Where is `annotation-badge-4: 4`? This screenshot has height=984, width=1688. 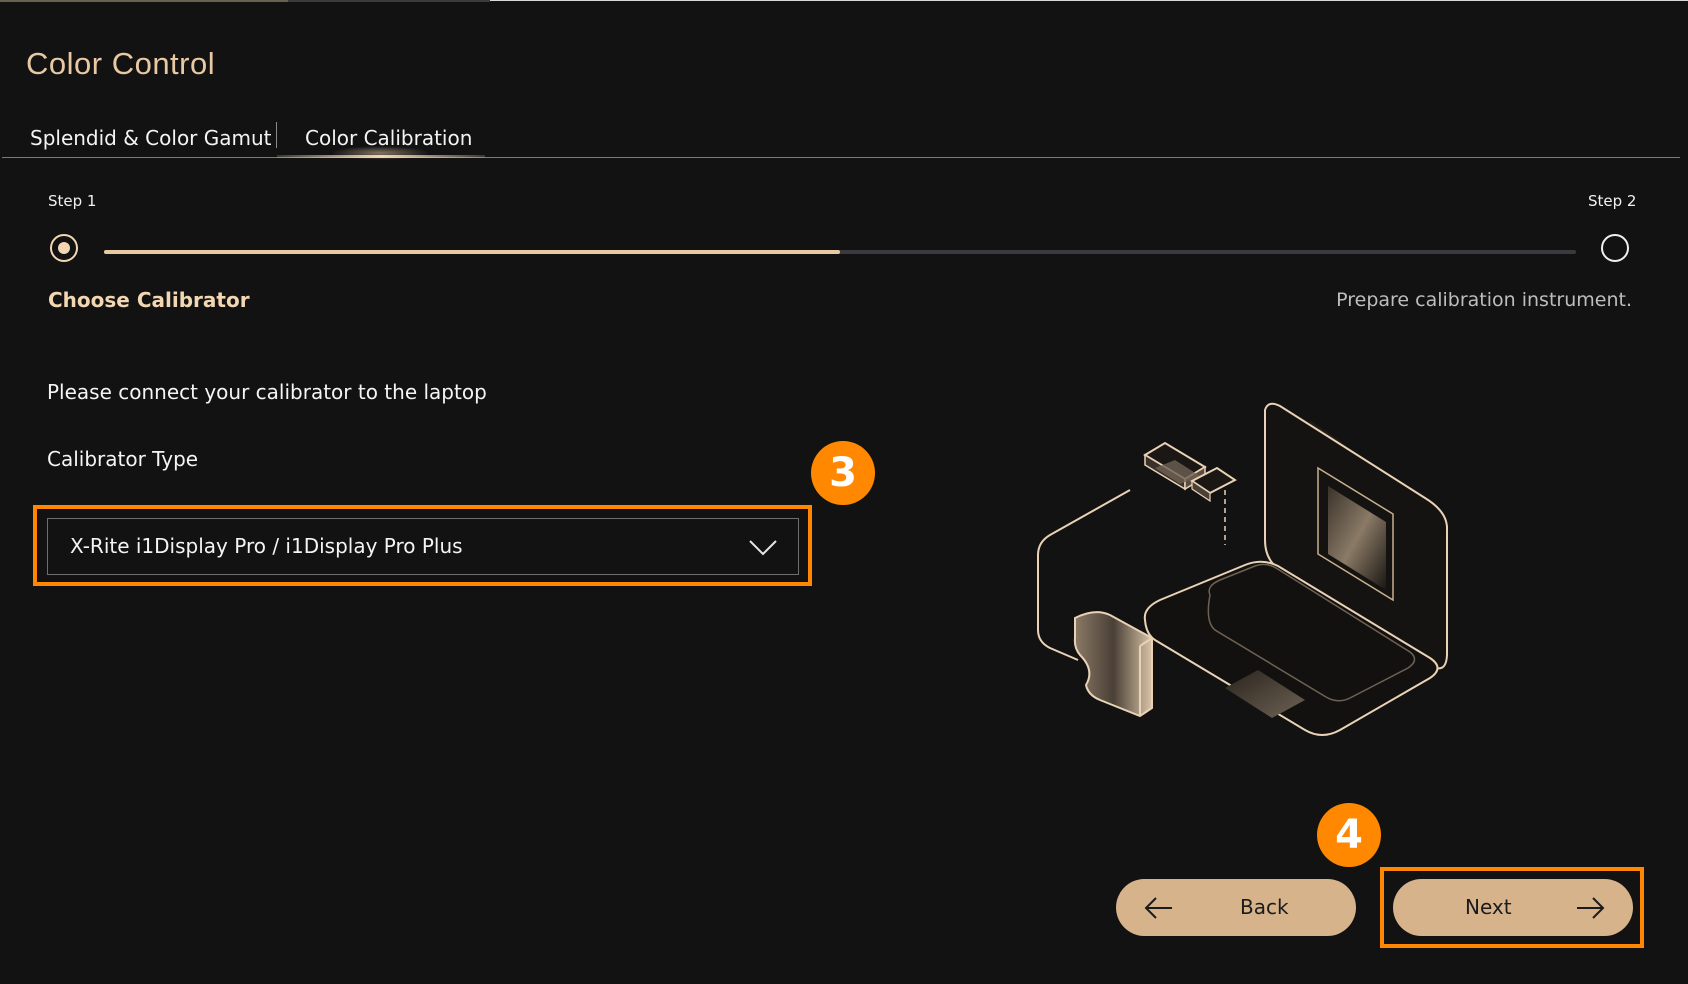 annotation-badge-4: 4 is located at coordinates (1349, 835).